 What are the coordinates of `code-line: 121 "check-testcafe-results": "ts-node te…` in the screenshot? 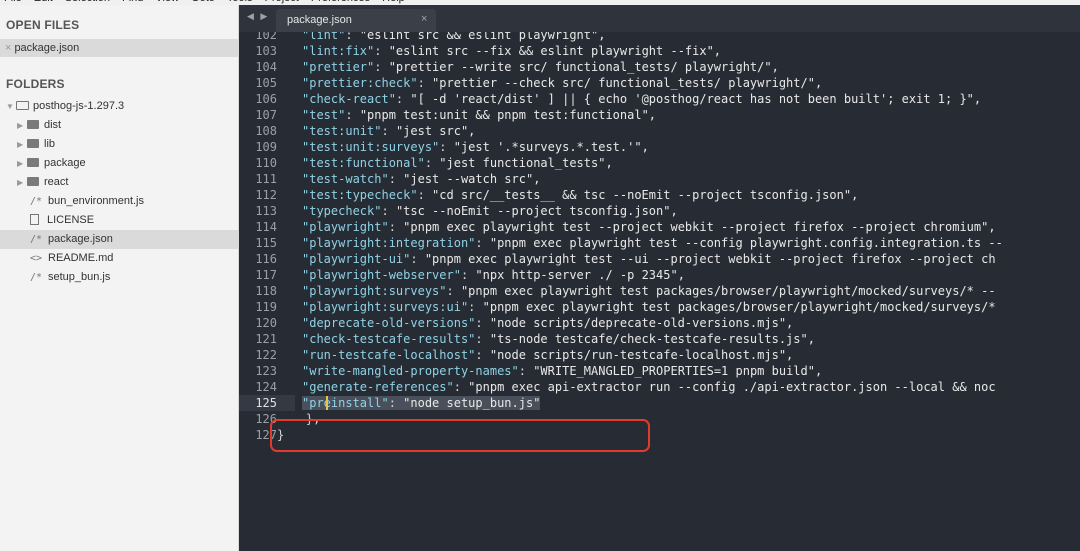 It's located at (659, 339).